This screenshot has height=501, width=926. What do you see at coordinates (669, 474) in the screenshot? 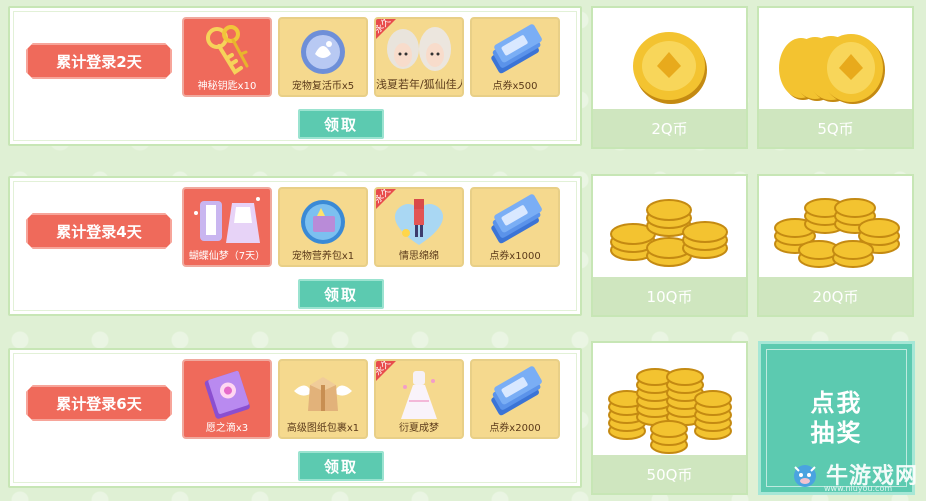
I see `qcoin-label: 50Q币` at bounding box center [669, 474].